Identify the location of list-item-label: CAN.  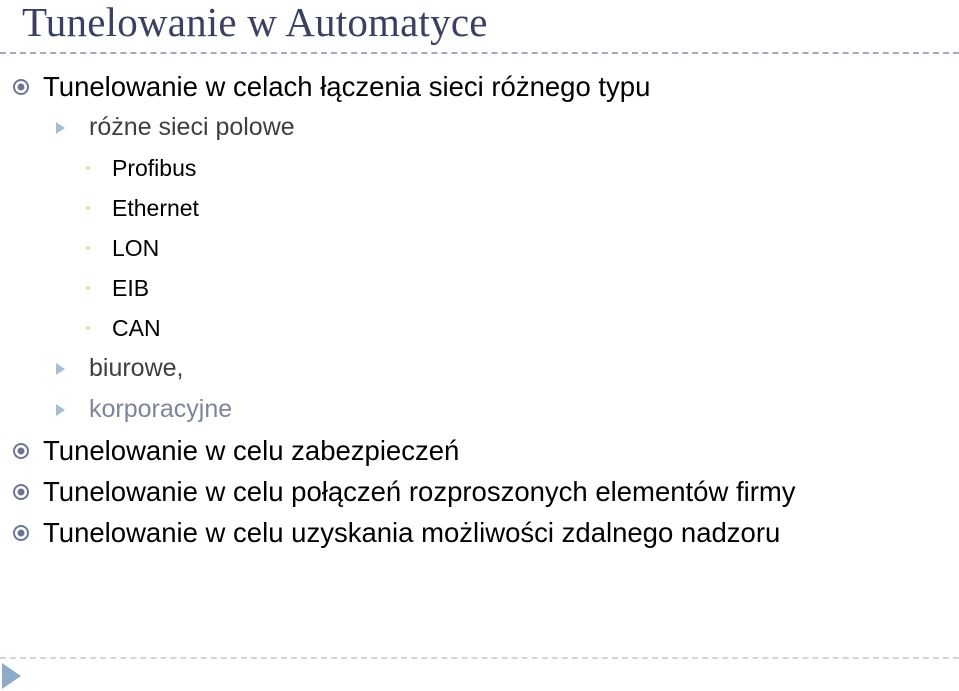
(136, 328).